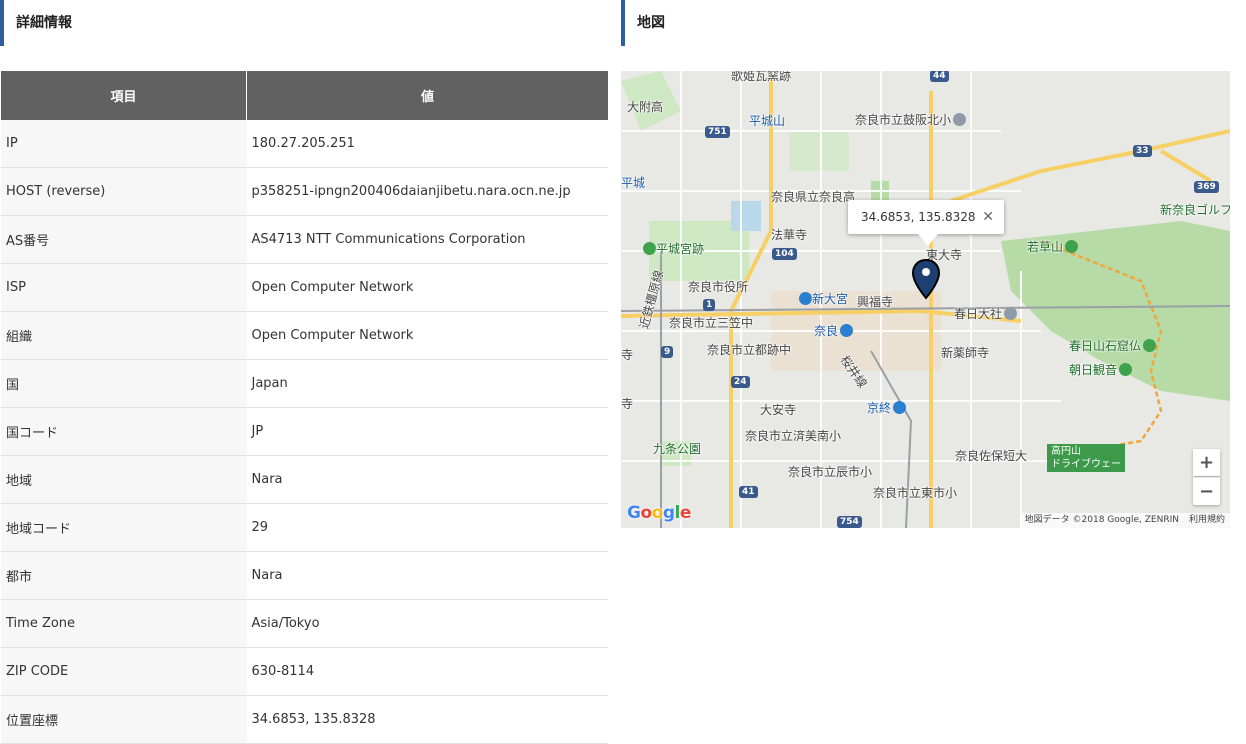 This screenshot has width=1246, height=744. I want to click on map-label: 春日山石窟仏, so click(1113, 345).